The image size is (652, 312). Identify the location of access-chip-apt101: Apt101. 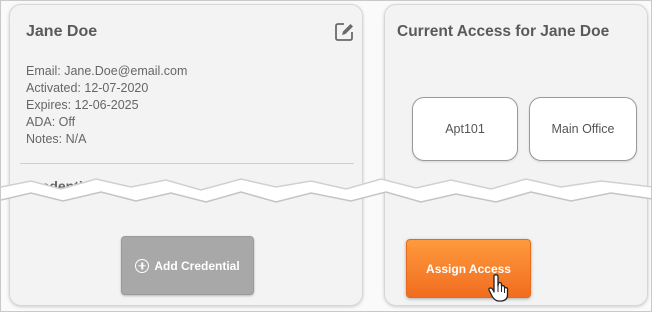
(465, 129).